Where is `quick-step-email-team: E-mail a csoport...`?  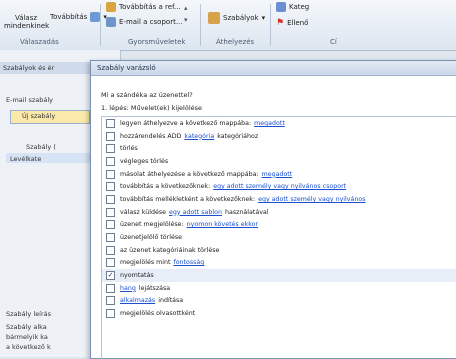 quick-step-email-team: E-mail a csoport... is located at coordinates (144, 22).